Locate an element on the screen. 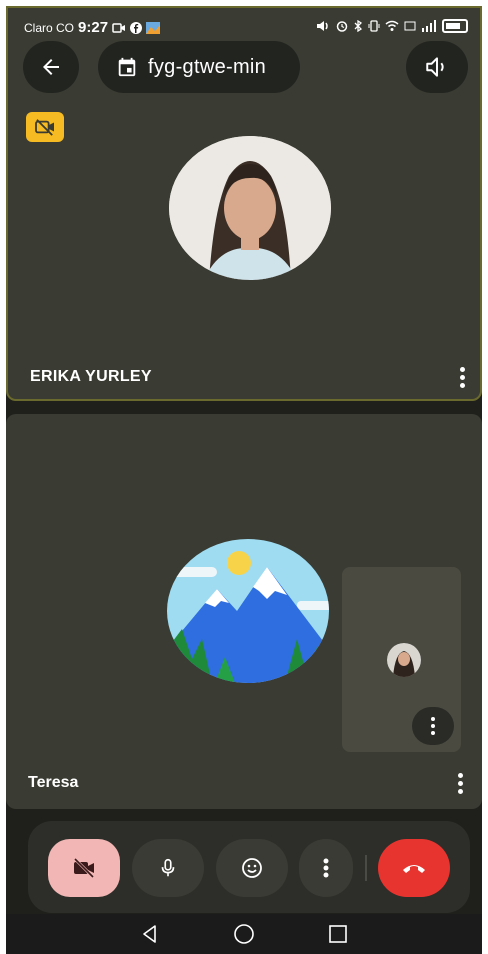  nav-home-icon is located at coordinates (244, 934).